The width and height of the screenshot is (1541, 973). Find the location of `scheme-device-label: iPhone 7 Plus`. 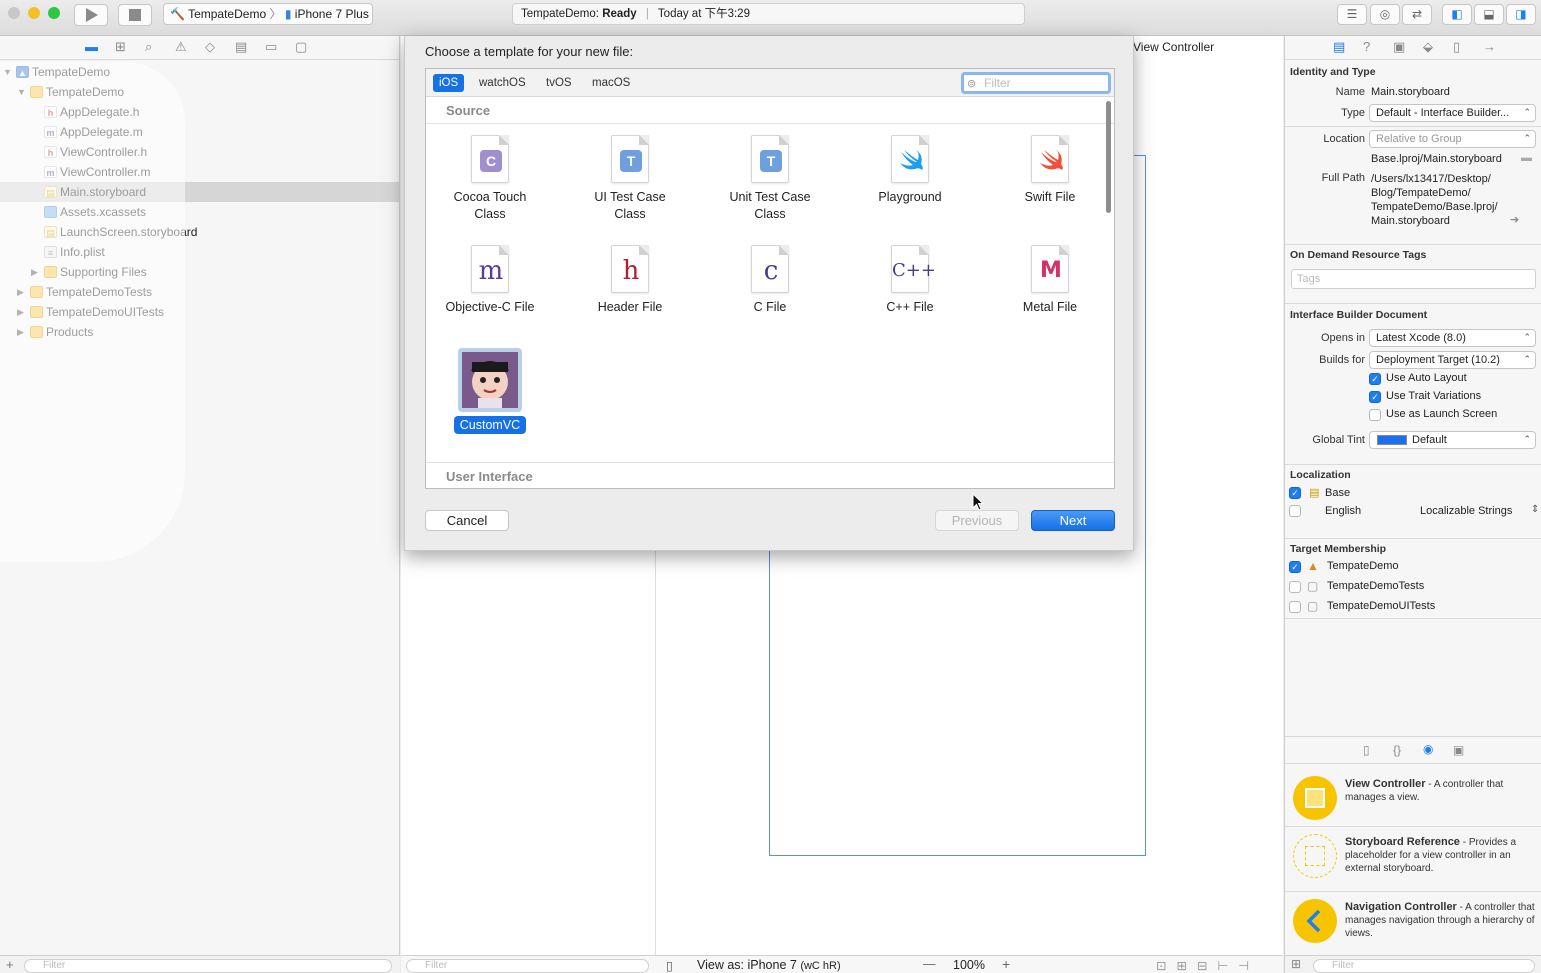

scheme-device-label: iPhone 7 Plus is located at coordinates (332, 14).